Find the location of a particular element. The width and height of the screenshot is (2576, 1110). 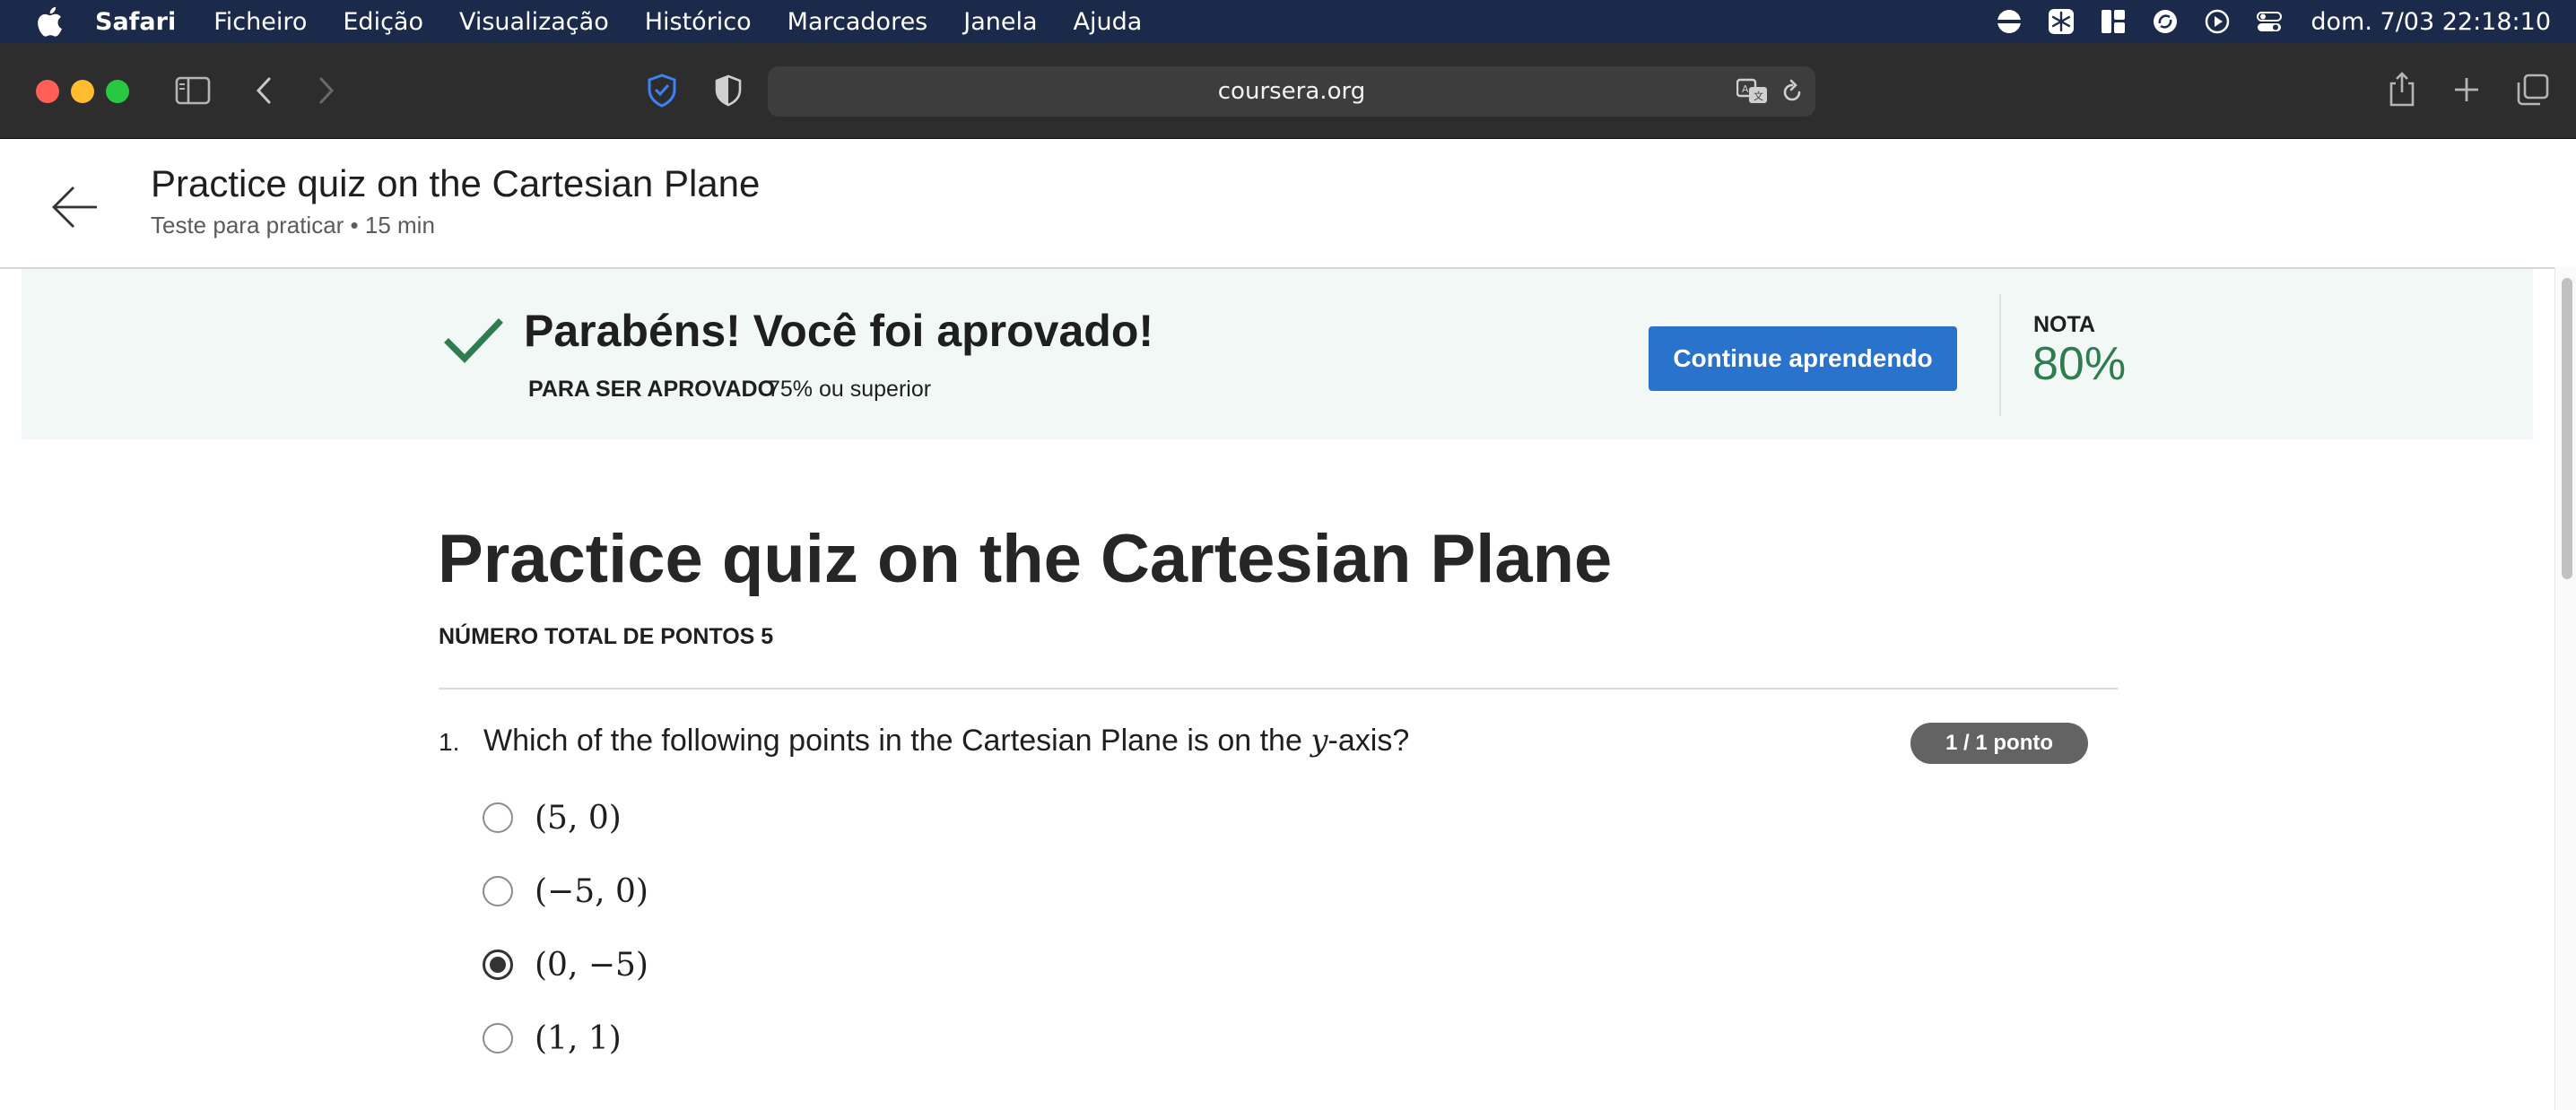

forward-icon is located at coordinates (326, 90).